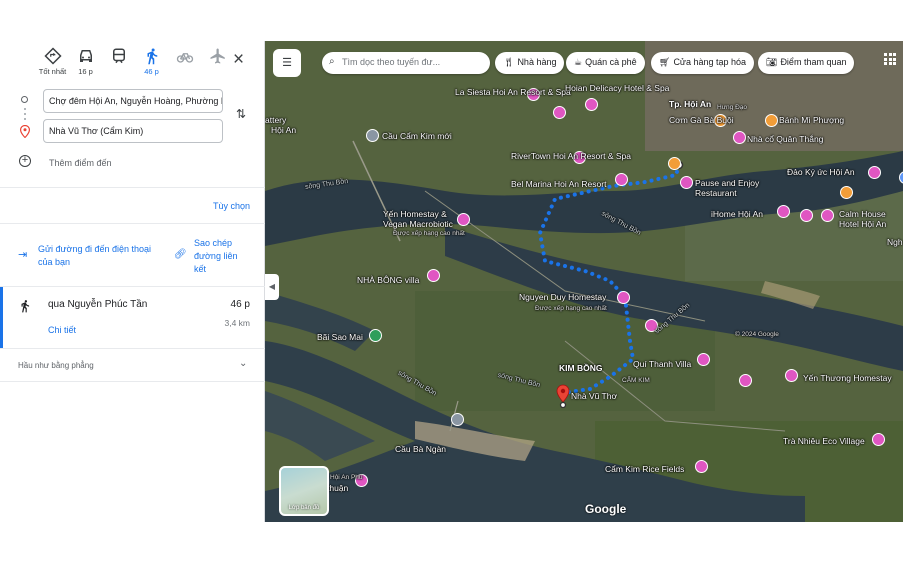 The height and width of the screenshot is (563, 903). What do you see at coordinates (304, 508) in the screenshot?
I see `layers-label: Lớp bản đồ` at bounding box center [304, 508].